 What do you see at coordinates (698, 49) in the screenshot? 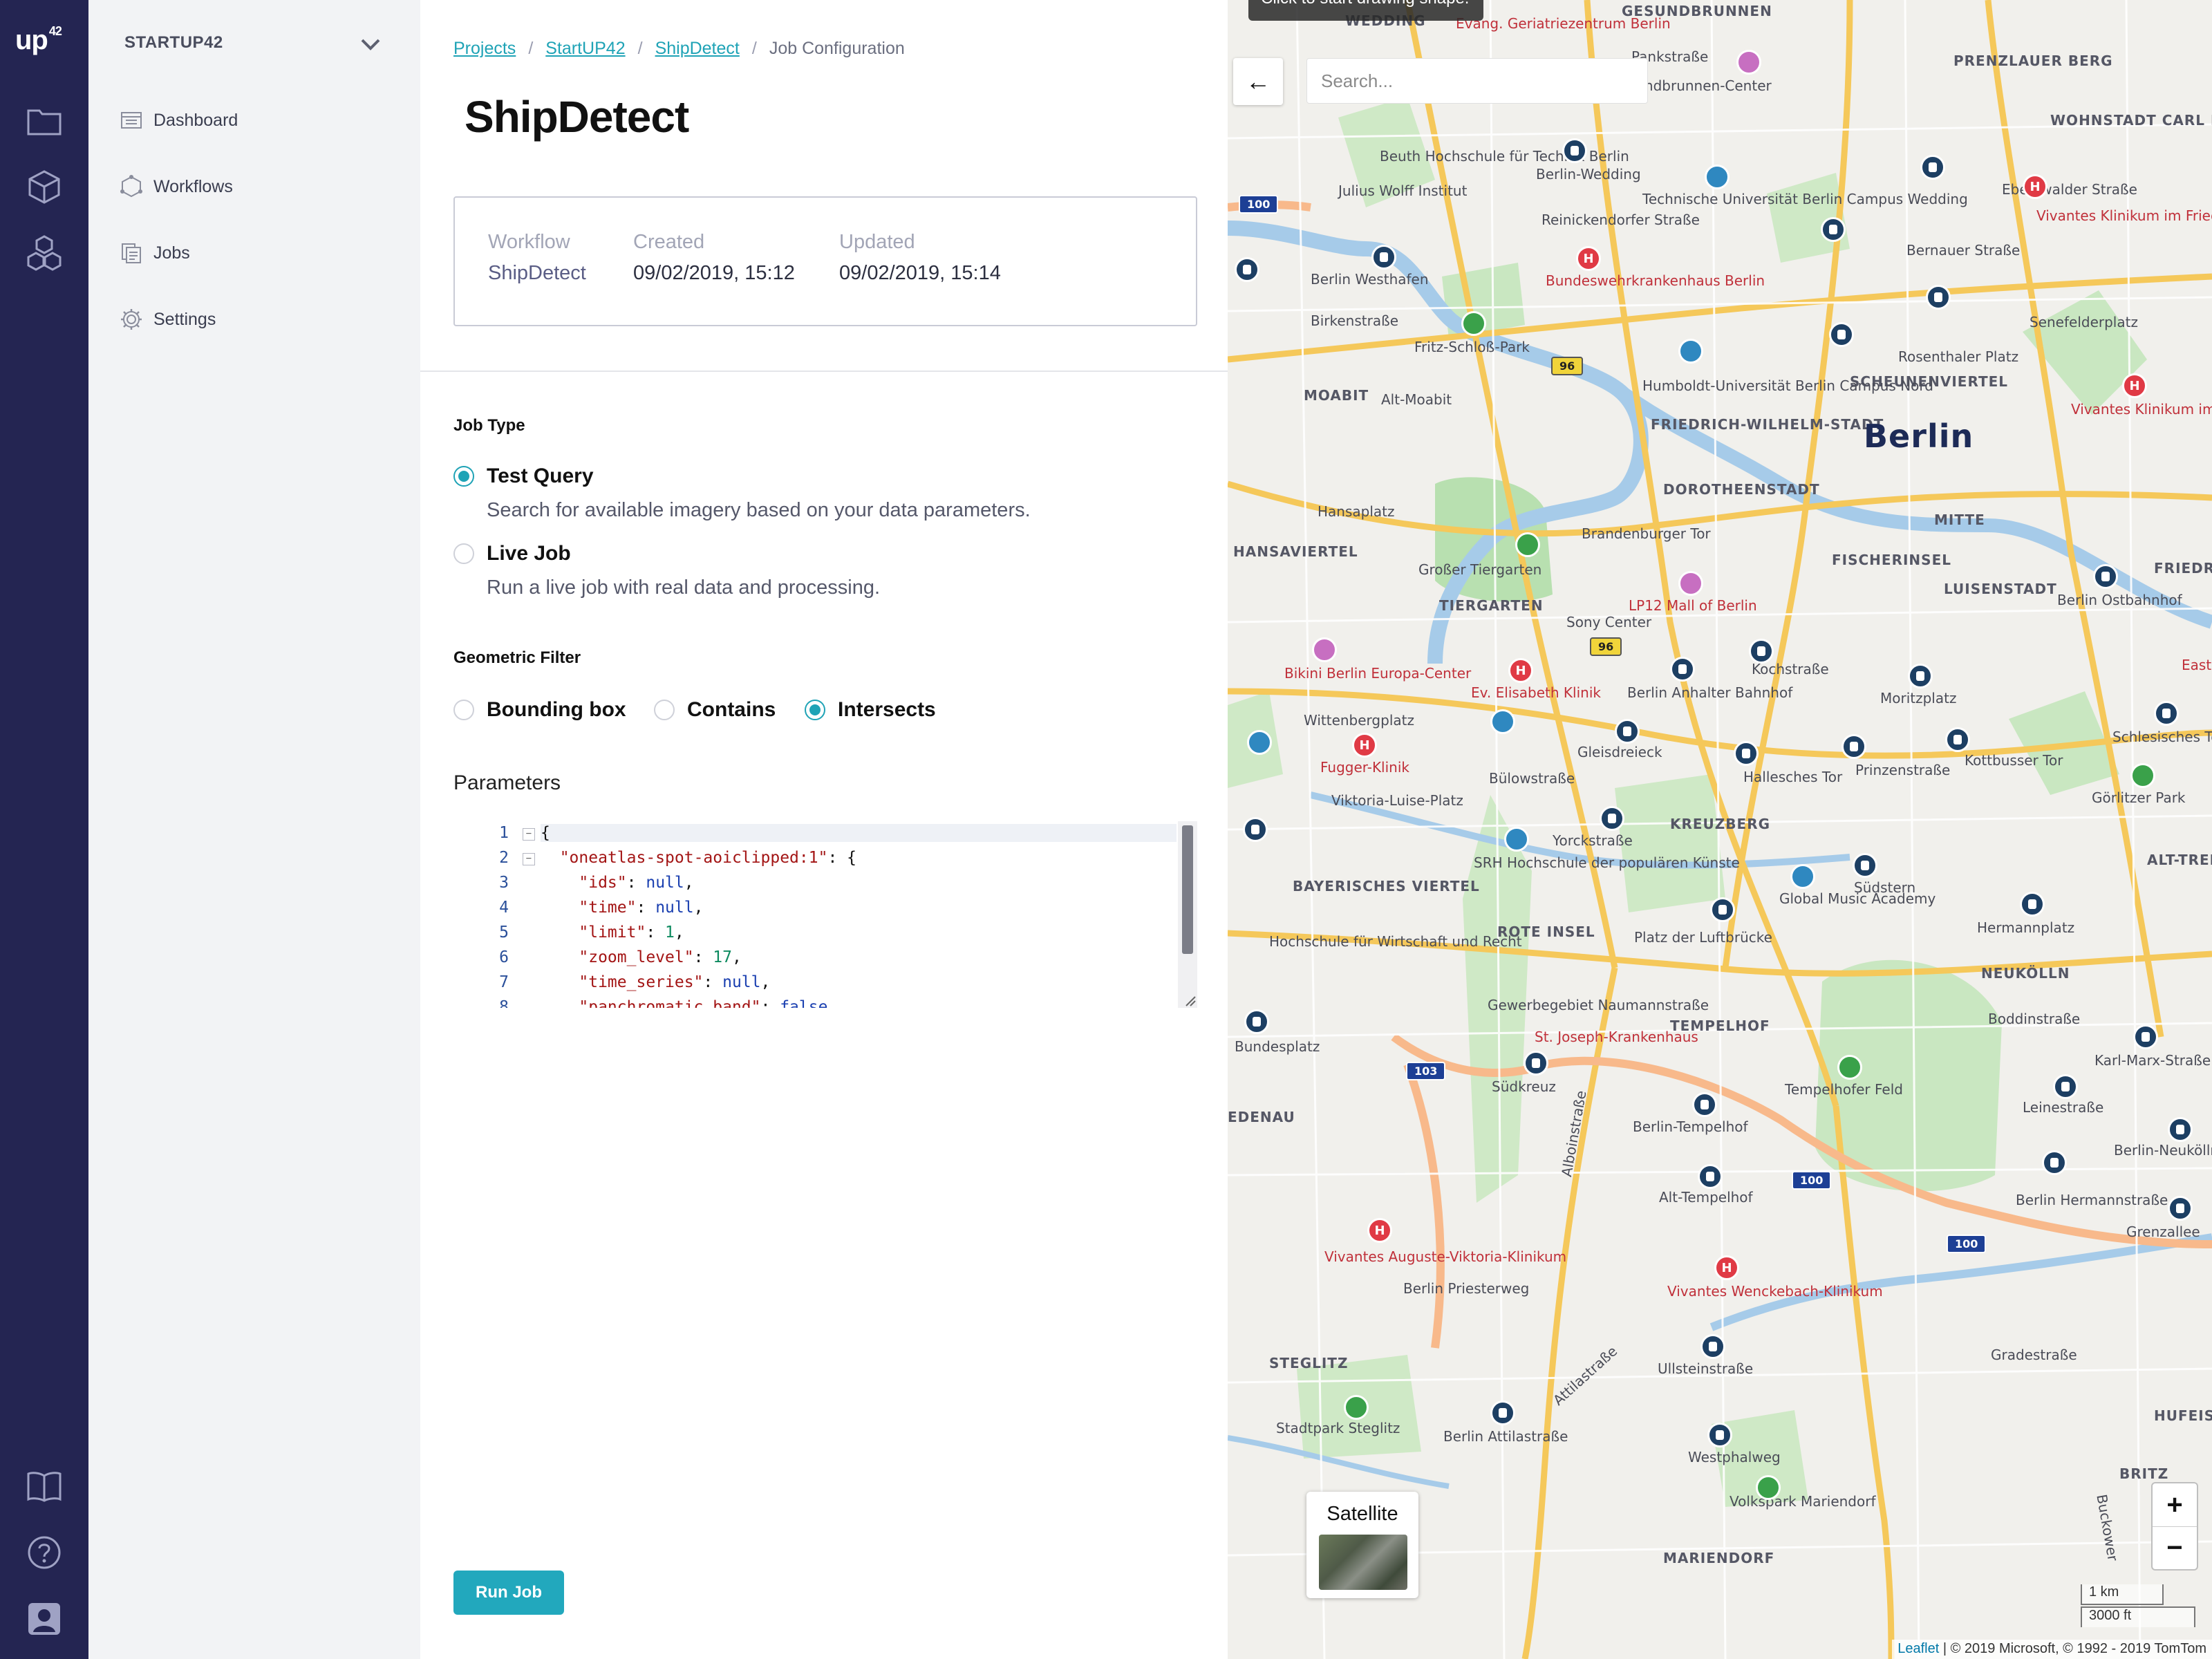
I see `breadcrumb-shipdetect: ShipDetect` at bounding box center [698, 49].